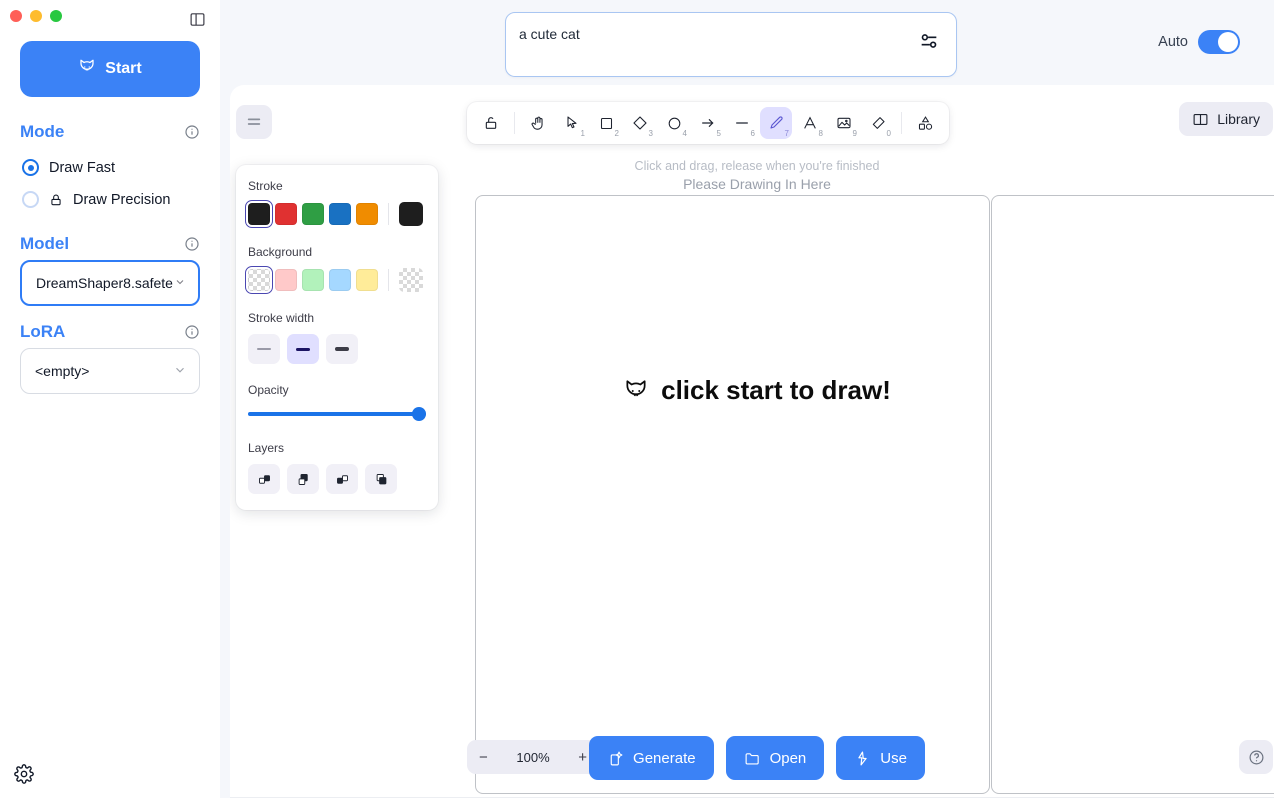 This screenshot has height=798, width=1274. What do you see at coordinates (776, 123) in the screenshot?
I see `draw-tool: 7` at bounding box center [776, 123].